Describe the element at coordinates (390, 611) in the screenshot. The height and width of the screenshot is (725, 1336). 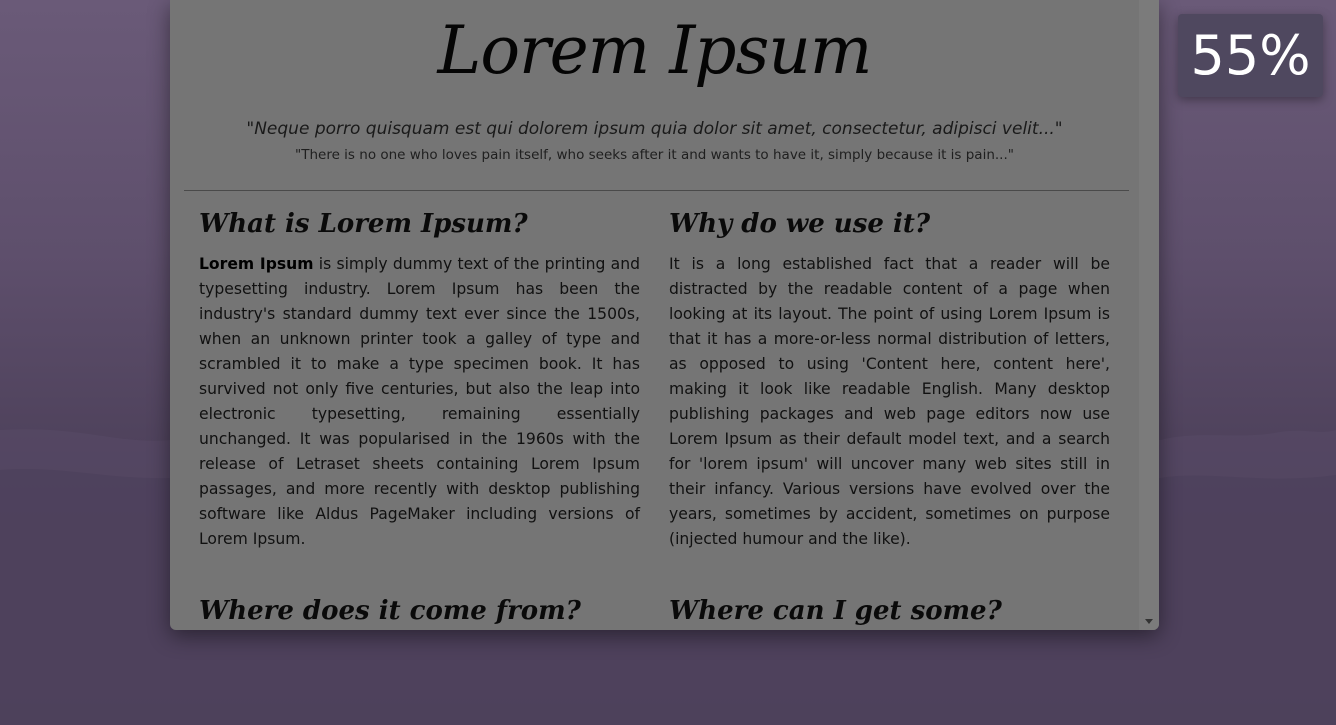
I see `section-heading: Where does it come from?` at that location.